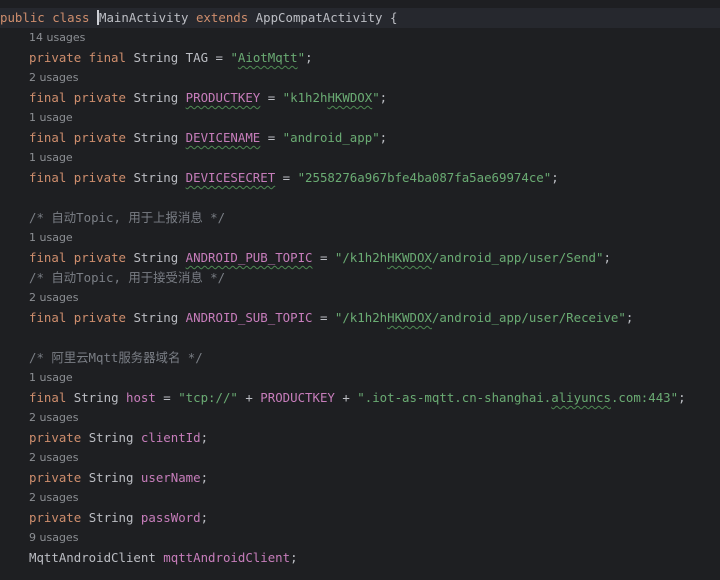 The width and height of the screenshot is (720, 580). I want to click on usage-hint-tag: 14 usages, so click(360, 38).